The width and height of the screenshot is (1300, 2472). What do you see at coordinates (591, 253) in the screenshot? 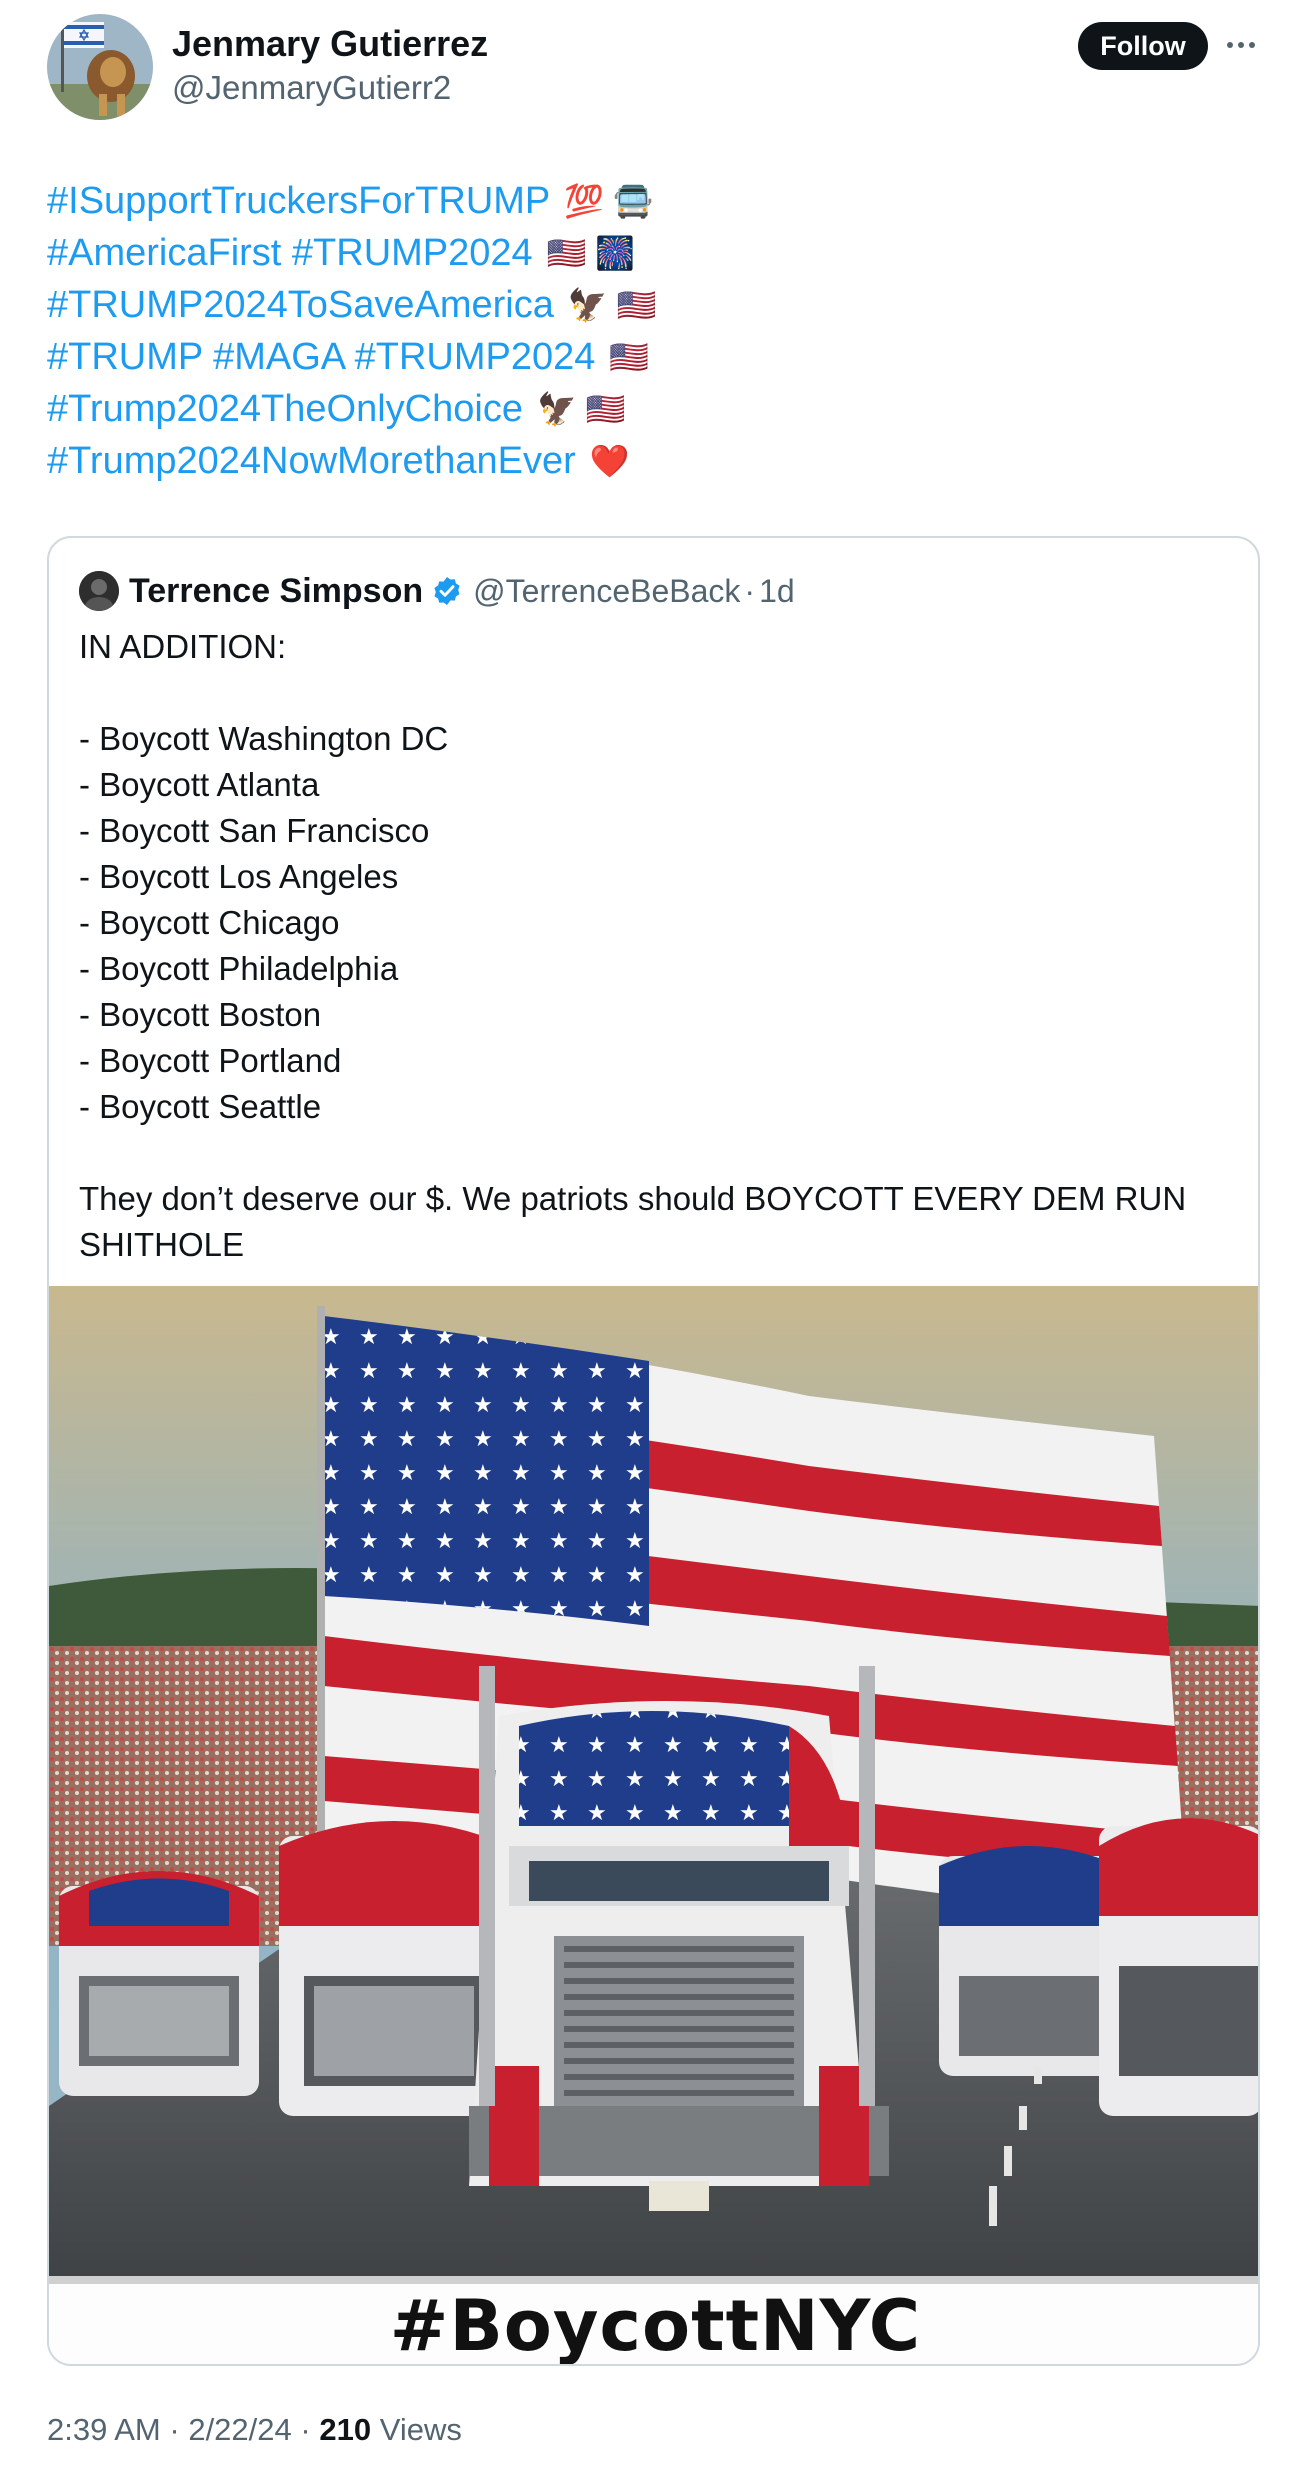
I see `emoji: 🇺🇸 🎆` at bounding box center [591, 253].